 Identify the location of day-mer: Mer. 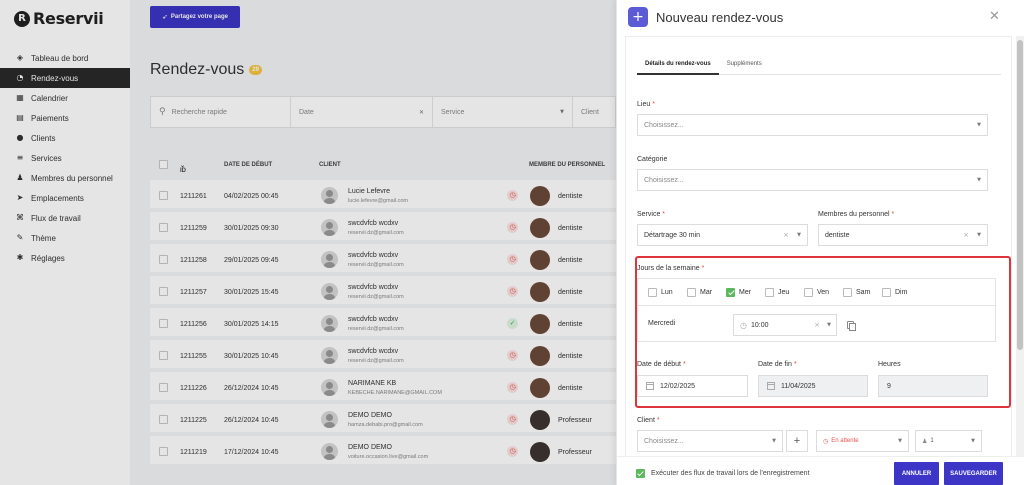
(745, 292).